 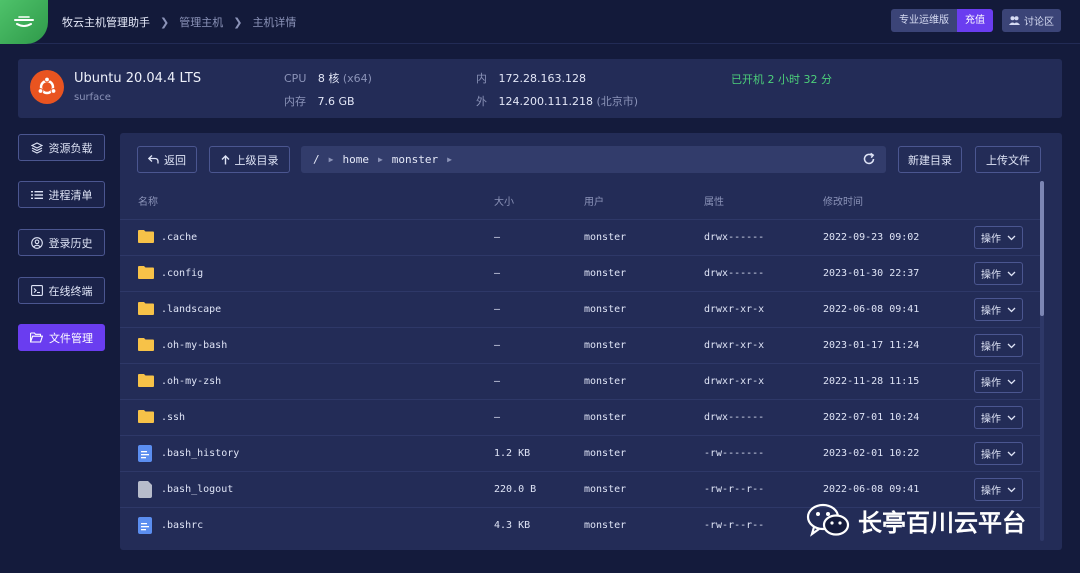 I want to click on scrollbar, so click(x=1042, y=361).